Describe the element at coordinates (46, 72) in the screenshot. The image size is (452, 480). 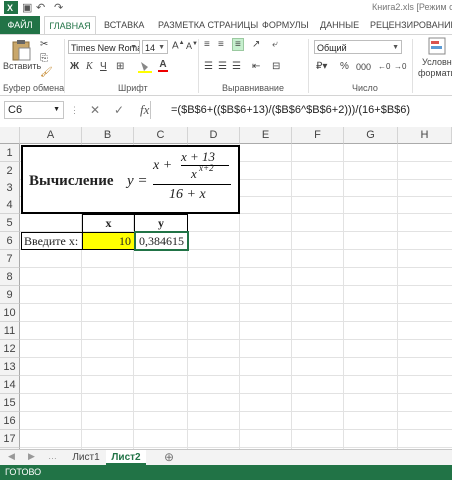
I see `format-painter-icon: 🖌` at that location.